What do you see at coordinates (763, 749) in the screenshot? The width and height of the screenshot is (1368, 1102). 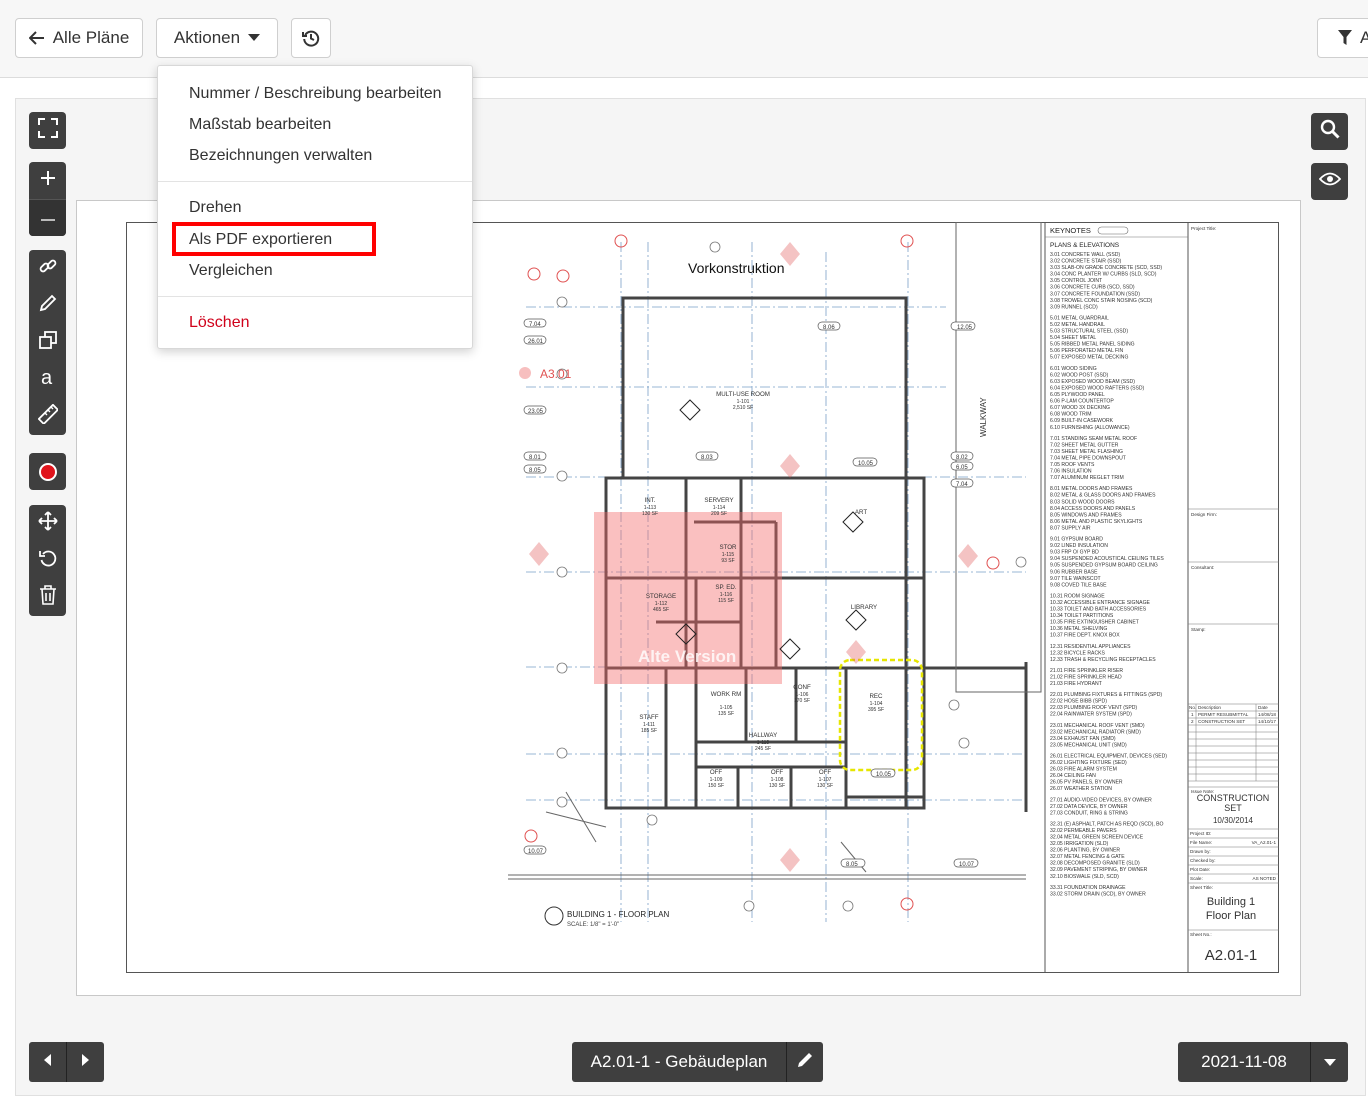 I see `room-hallway-area: 245 SF` at bounding box center [763, 749].